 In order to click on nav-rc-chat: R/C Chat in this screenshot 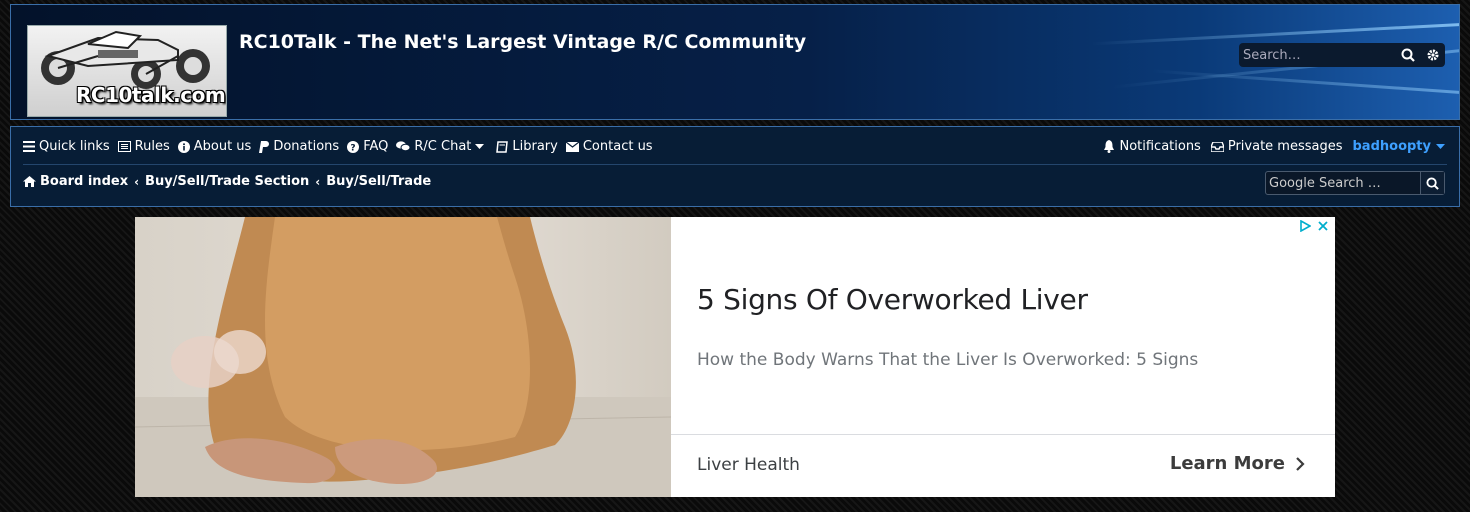, I will do `click(442, 146)`.